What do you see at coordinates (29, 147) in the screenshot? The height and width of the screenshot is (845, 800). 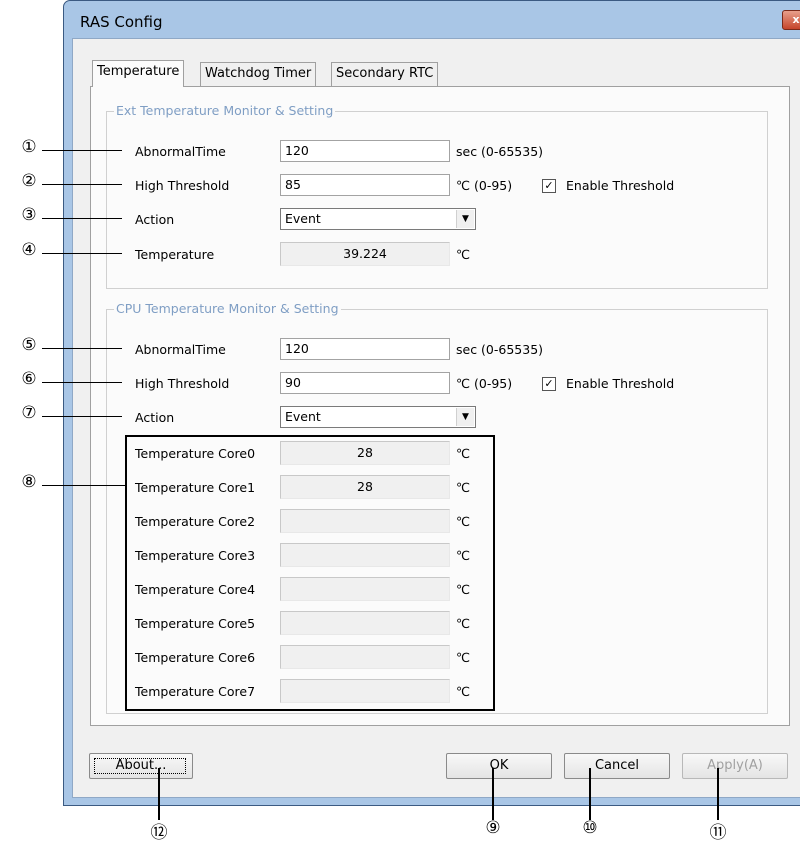 I see `callout-1: ①` at bounding box center [29, 147].